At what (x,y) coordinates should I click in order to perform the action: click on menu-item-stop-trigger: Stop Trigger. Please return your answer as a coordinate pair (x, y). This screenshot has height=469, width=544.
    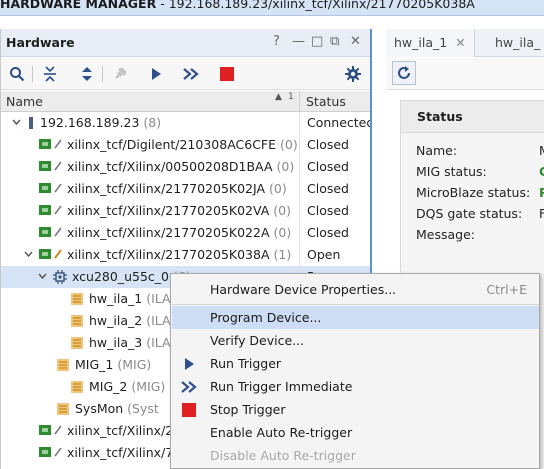
    Looking at the image, I should click on (355, 409).